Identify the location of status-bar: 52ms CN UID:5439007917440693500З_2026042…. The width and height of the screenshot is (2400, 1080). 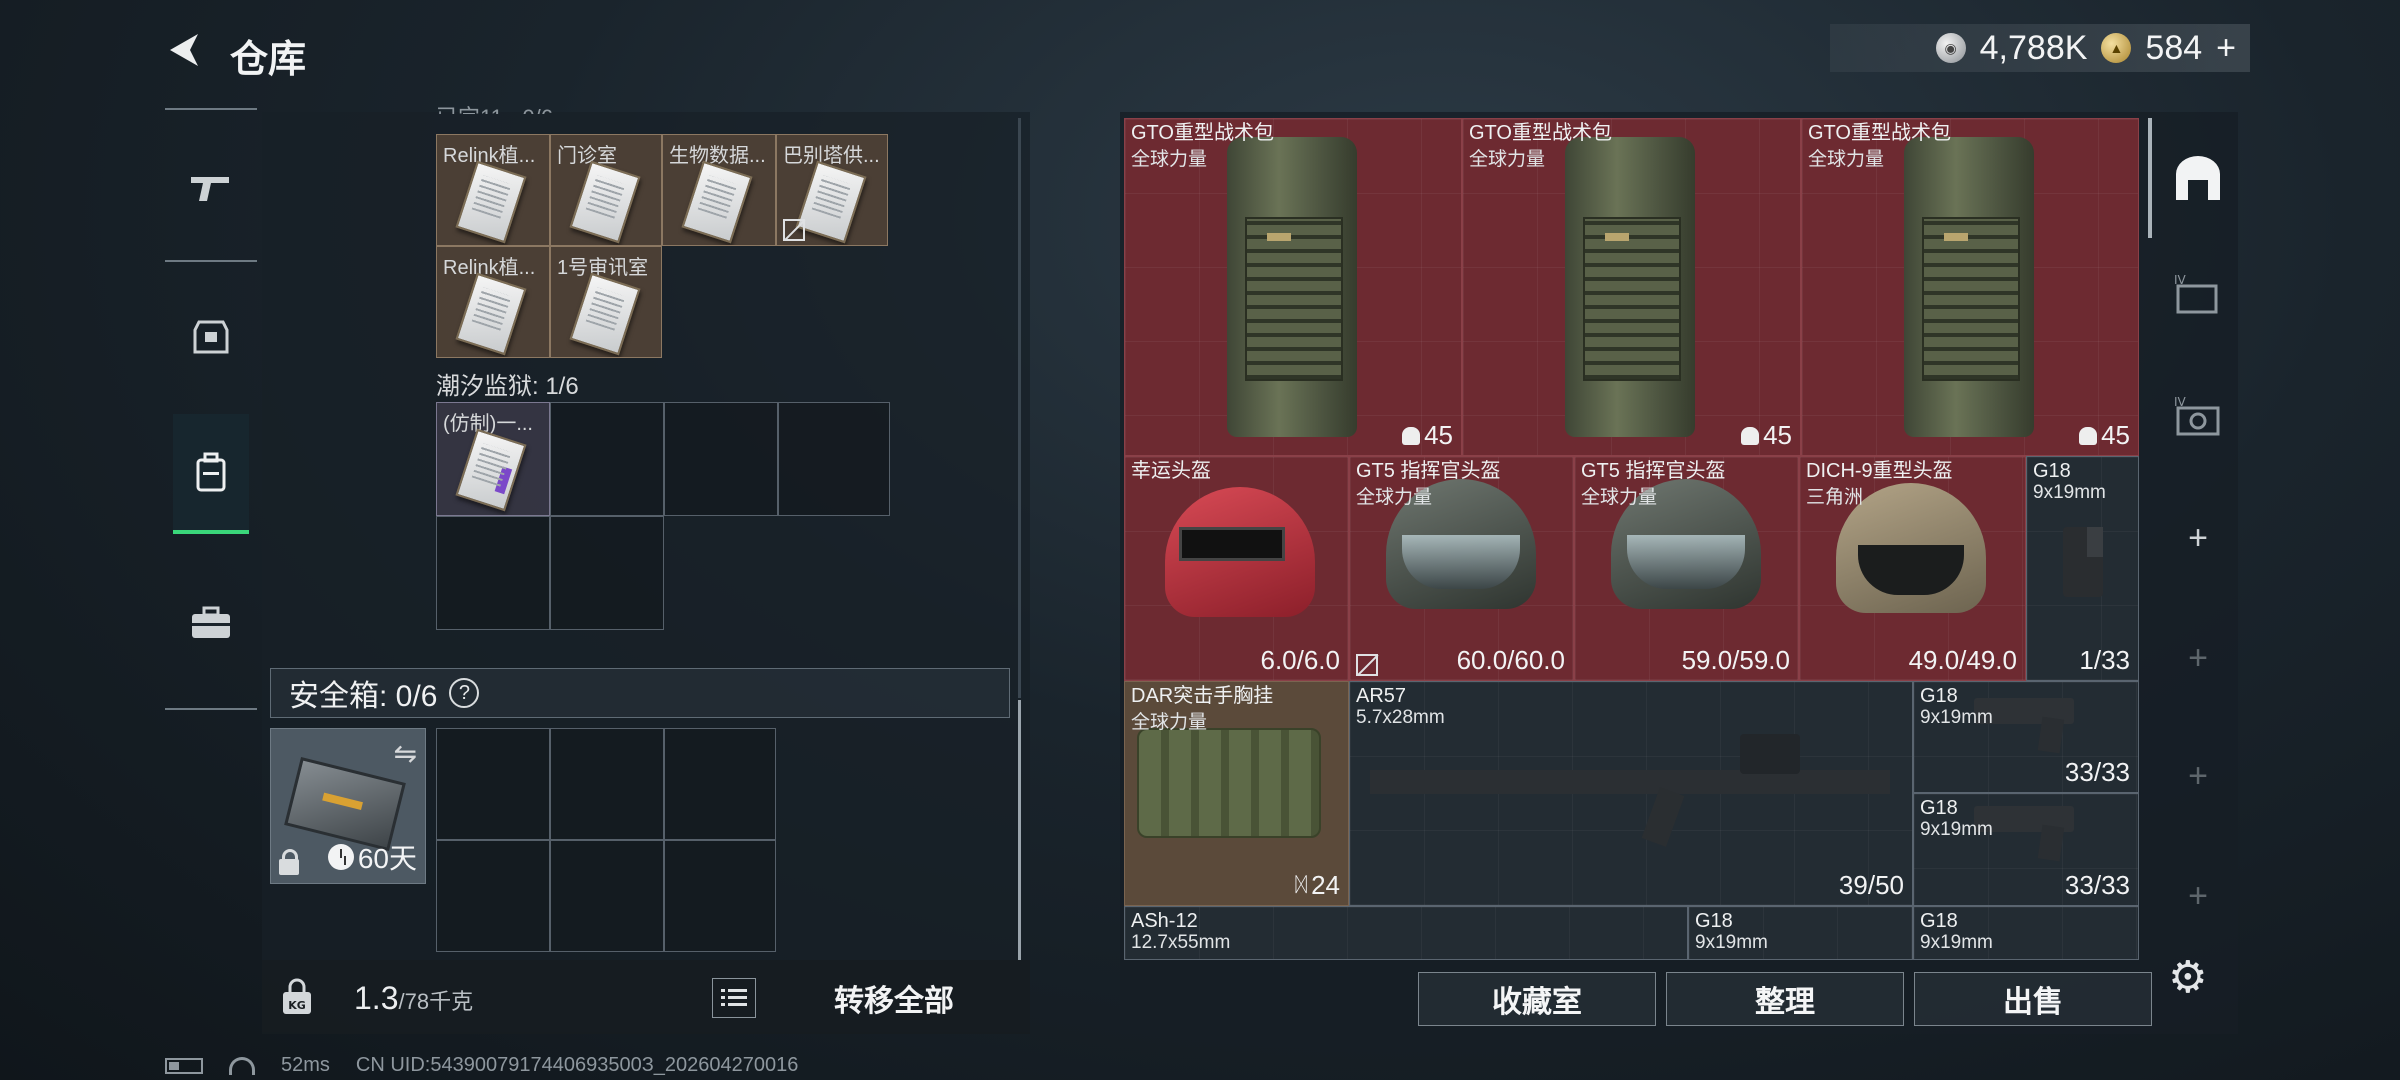
(481, 1065).